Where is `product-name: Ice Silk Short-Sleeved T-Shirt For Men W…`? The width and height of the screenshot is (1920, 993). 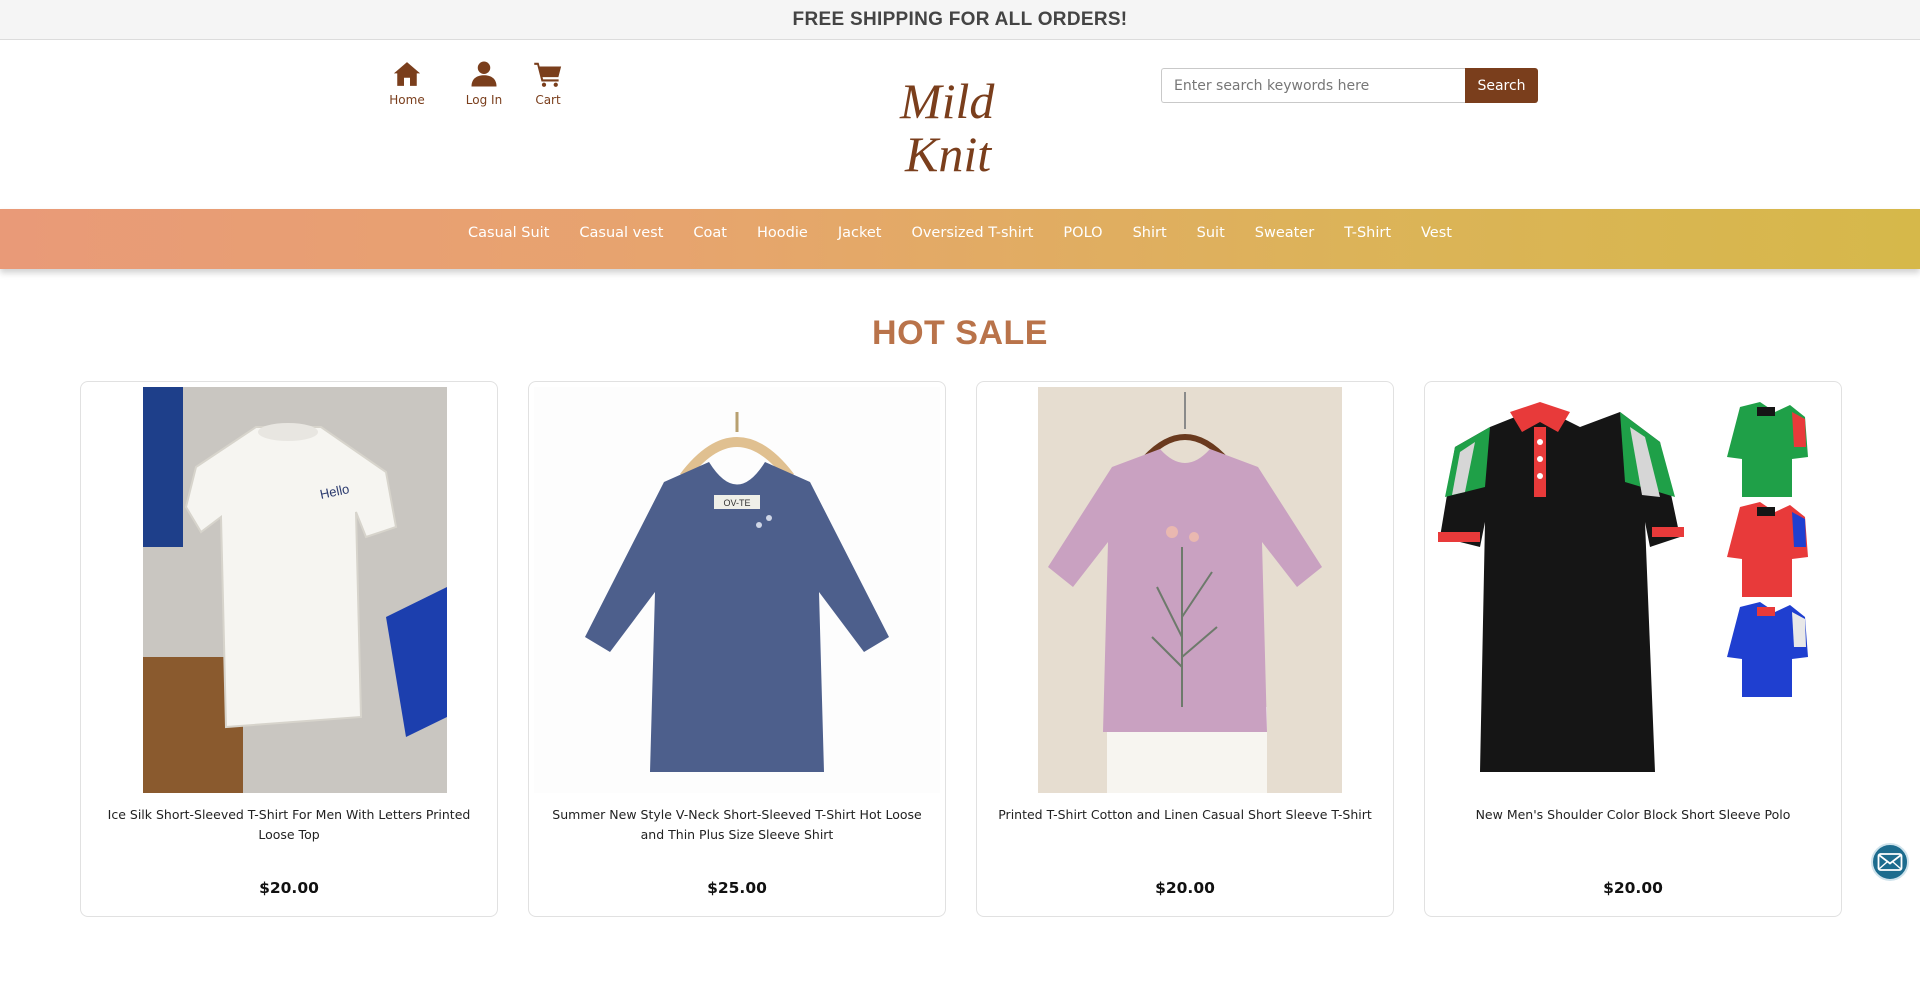 product-name: Ice Silk Short-Sleeved T-Shirt For Men W… is located at coordinates (289, 825).